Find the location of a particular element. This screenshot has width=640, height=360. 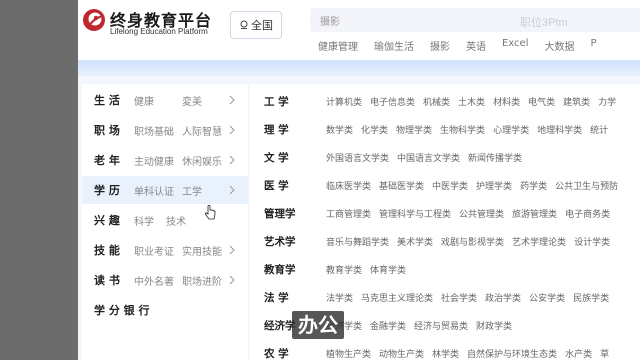

hotword-link: 大数据 is located at coordinates (560, 45).